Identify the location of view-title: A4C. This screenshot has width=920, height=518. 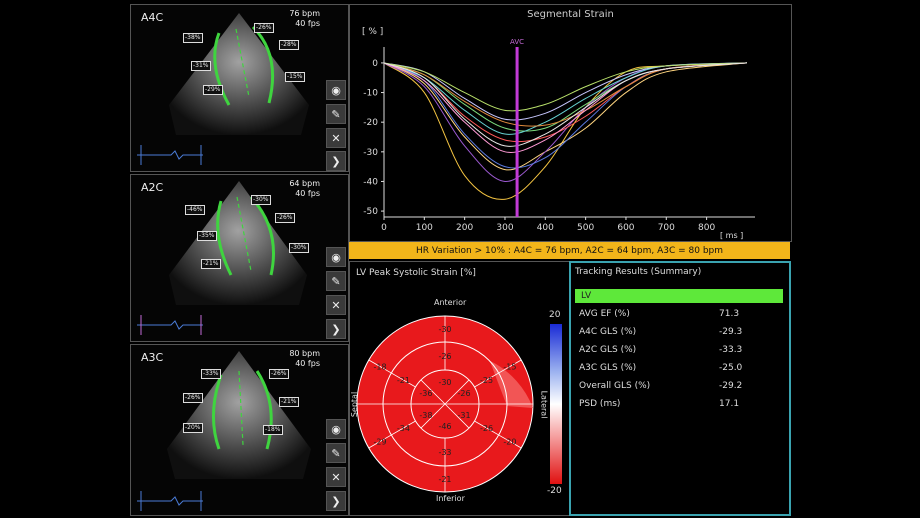
(152, 17).